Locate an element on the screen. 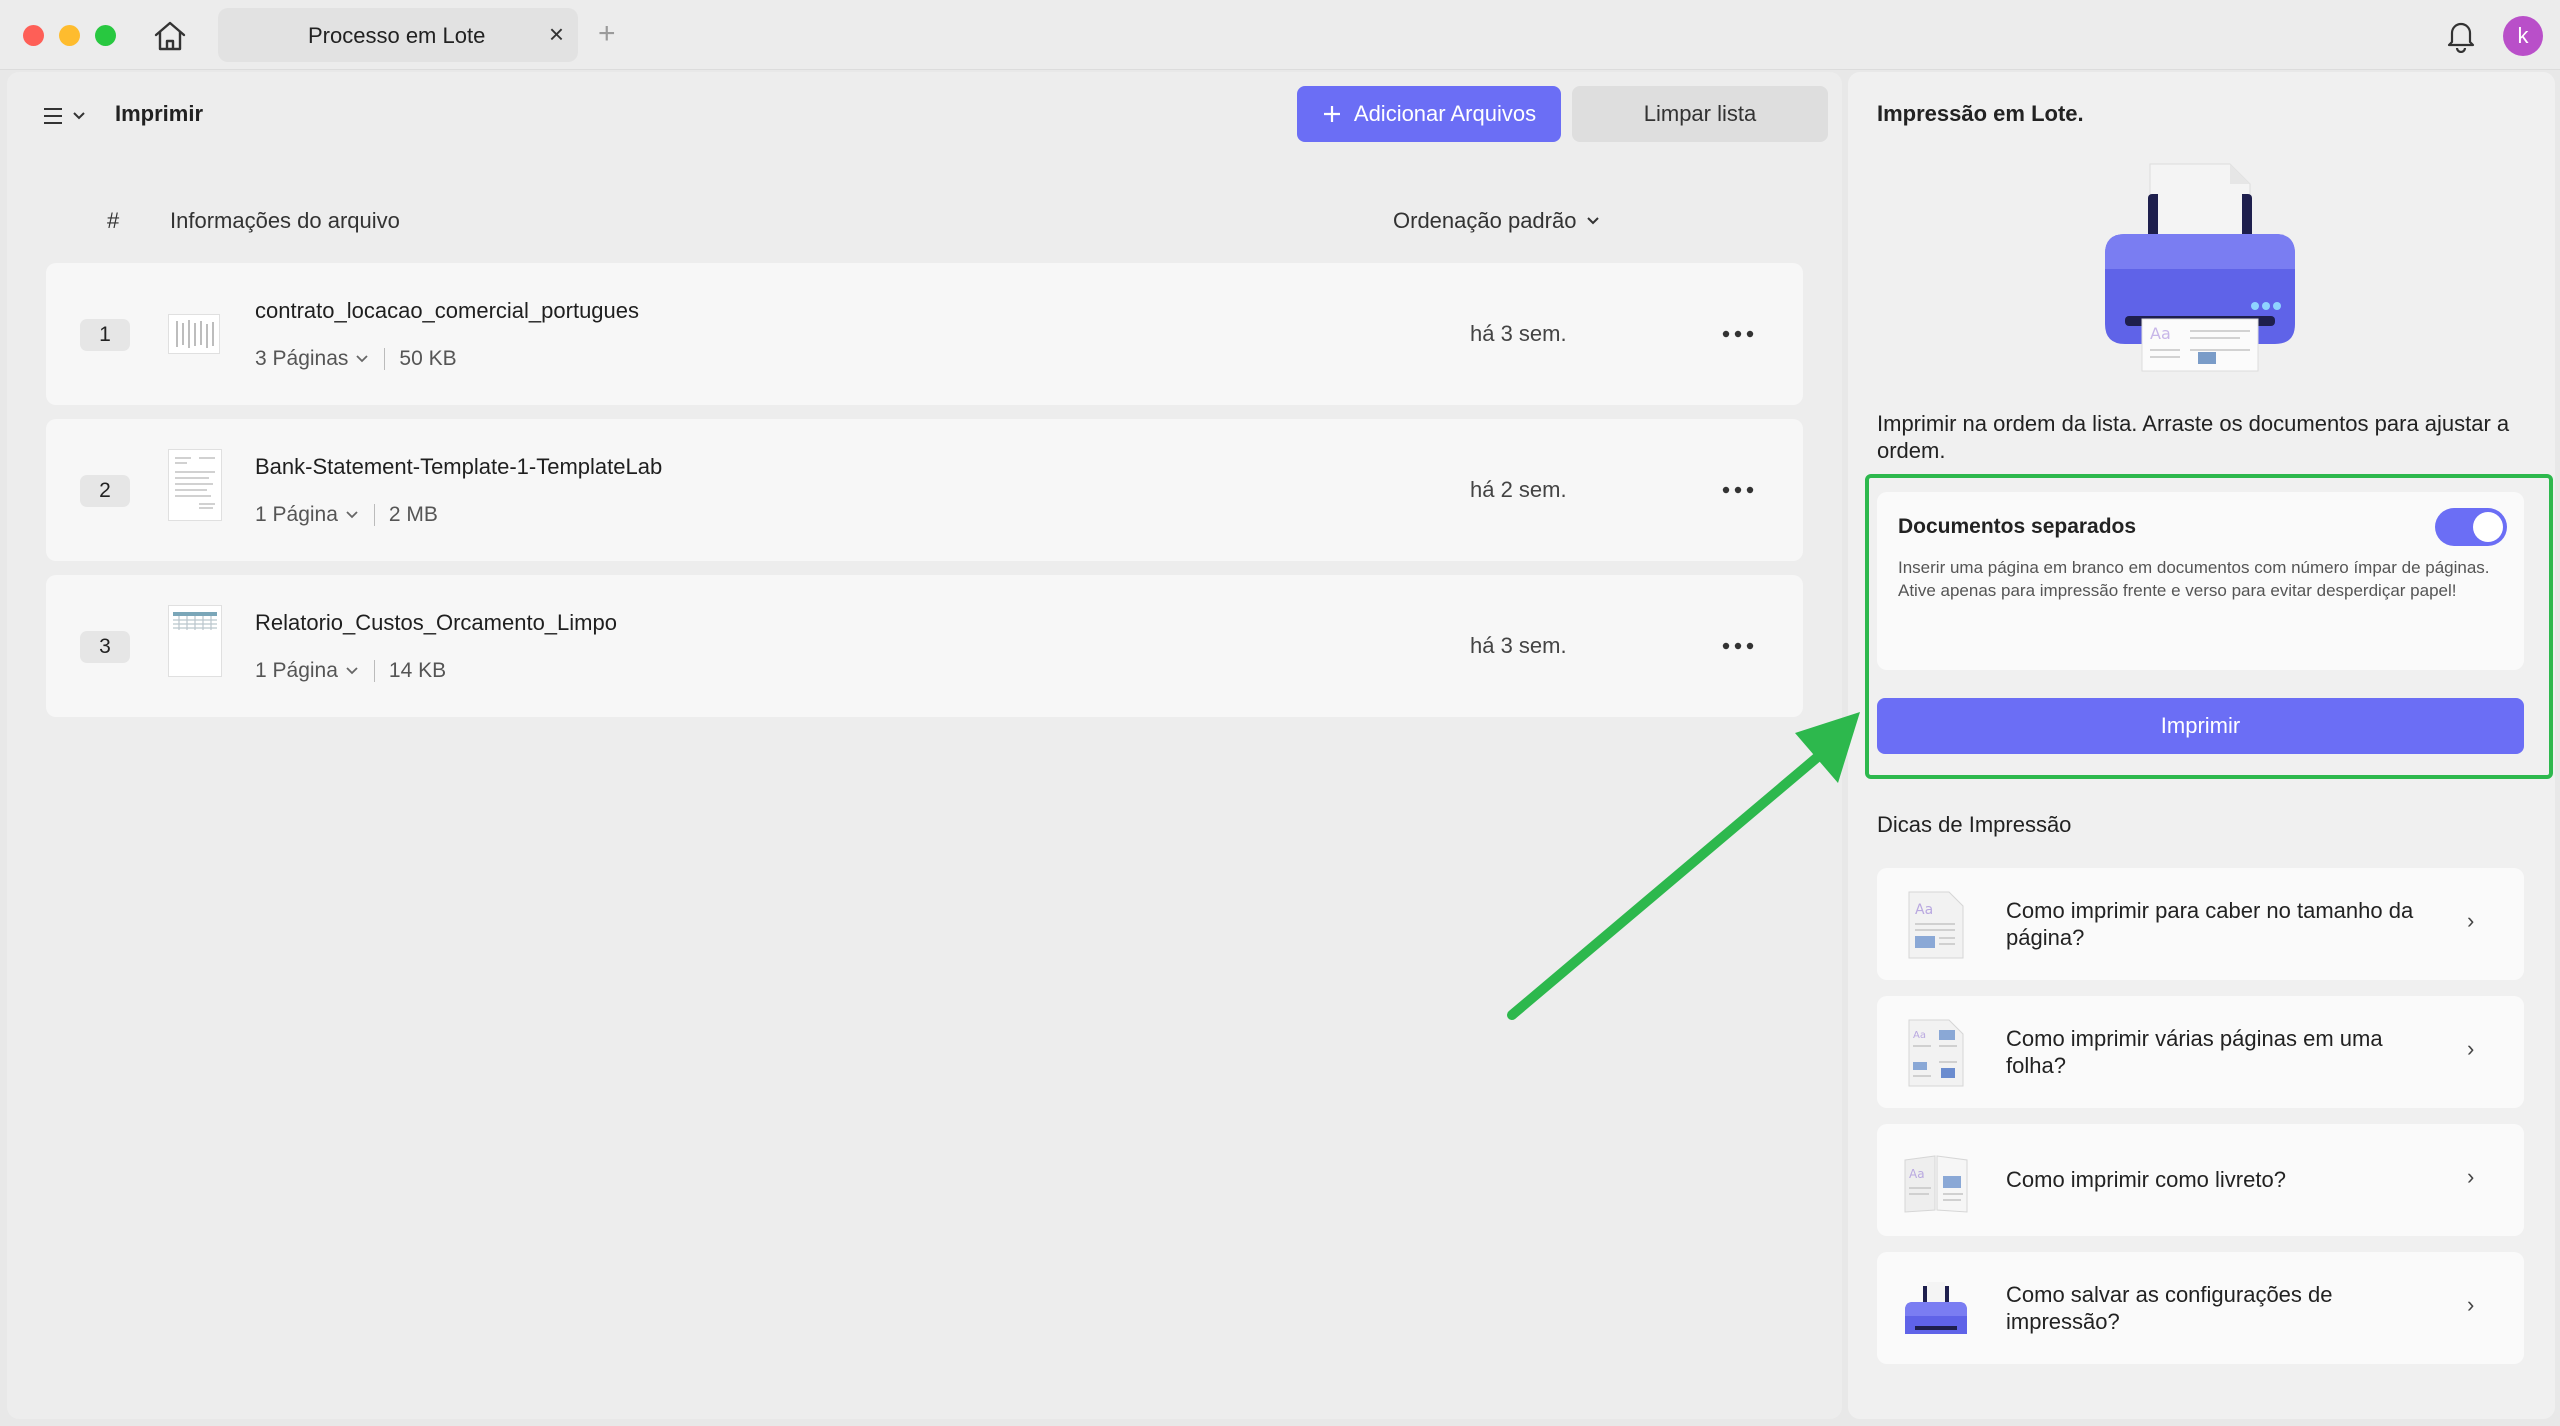  tip-booklet: Aa Como imprimir como livreto? › is located at coordinates (2200, 1180).